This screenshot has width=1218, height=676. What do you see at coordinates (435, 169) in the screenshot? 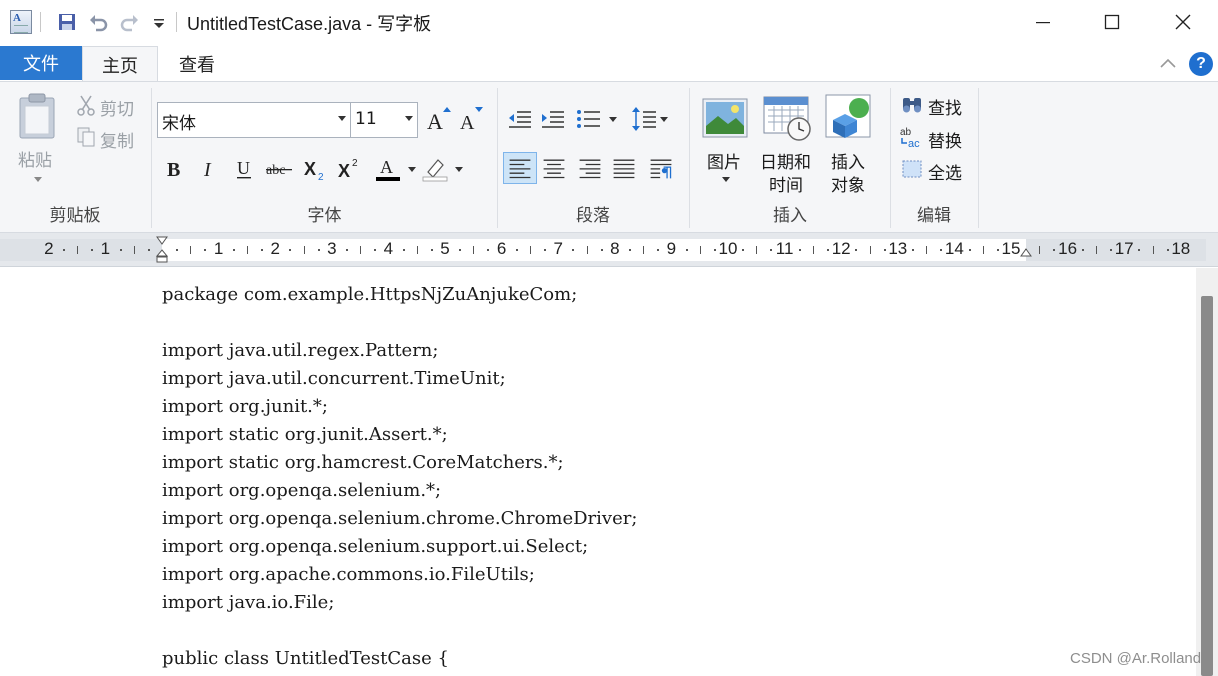
I see `highlight-color-icon` at bounding box center [435, 169].